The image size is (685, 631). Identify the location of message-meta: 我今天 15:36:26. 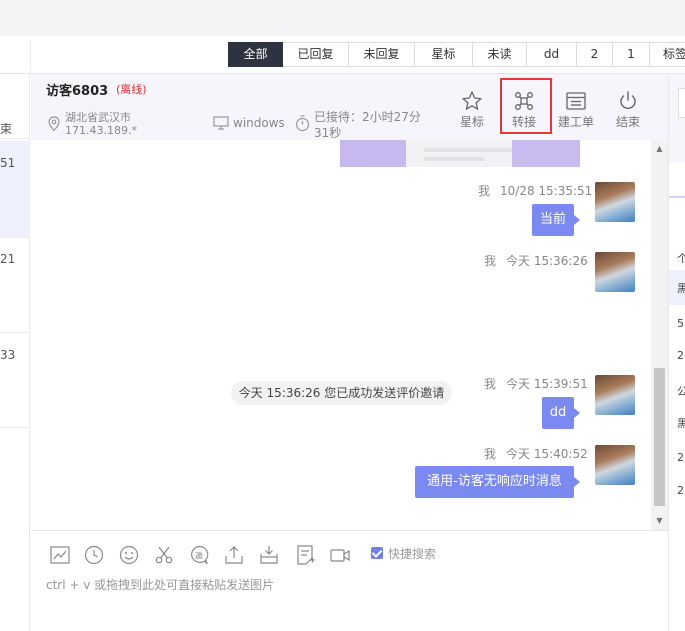
(536, 260).